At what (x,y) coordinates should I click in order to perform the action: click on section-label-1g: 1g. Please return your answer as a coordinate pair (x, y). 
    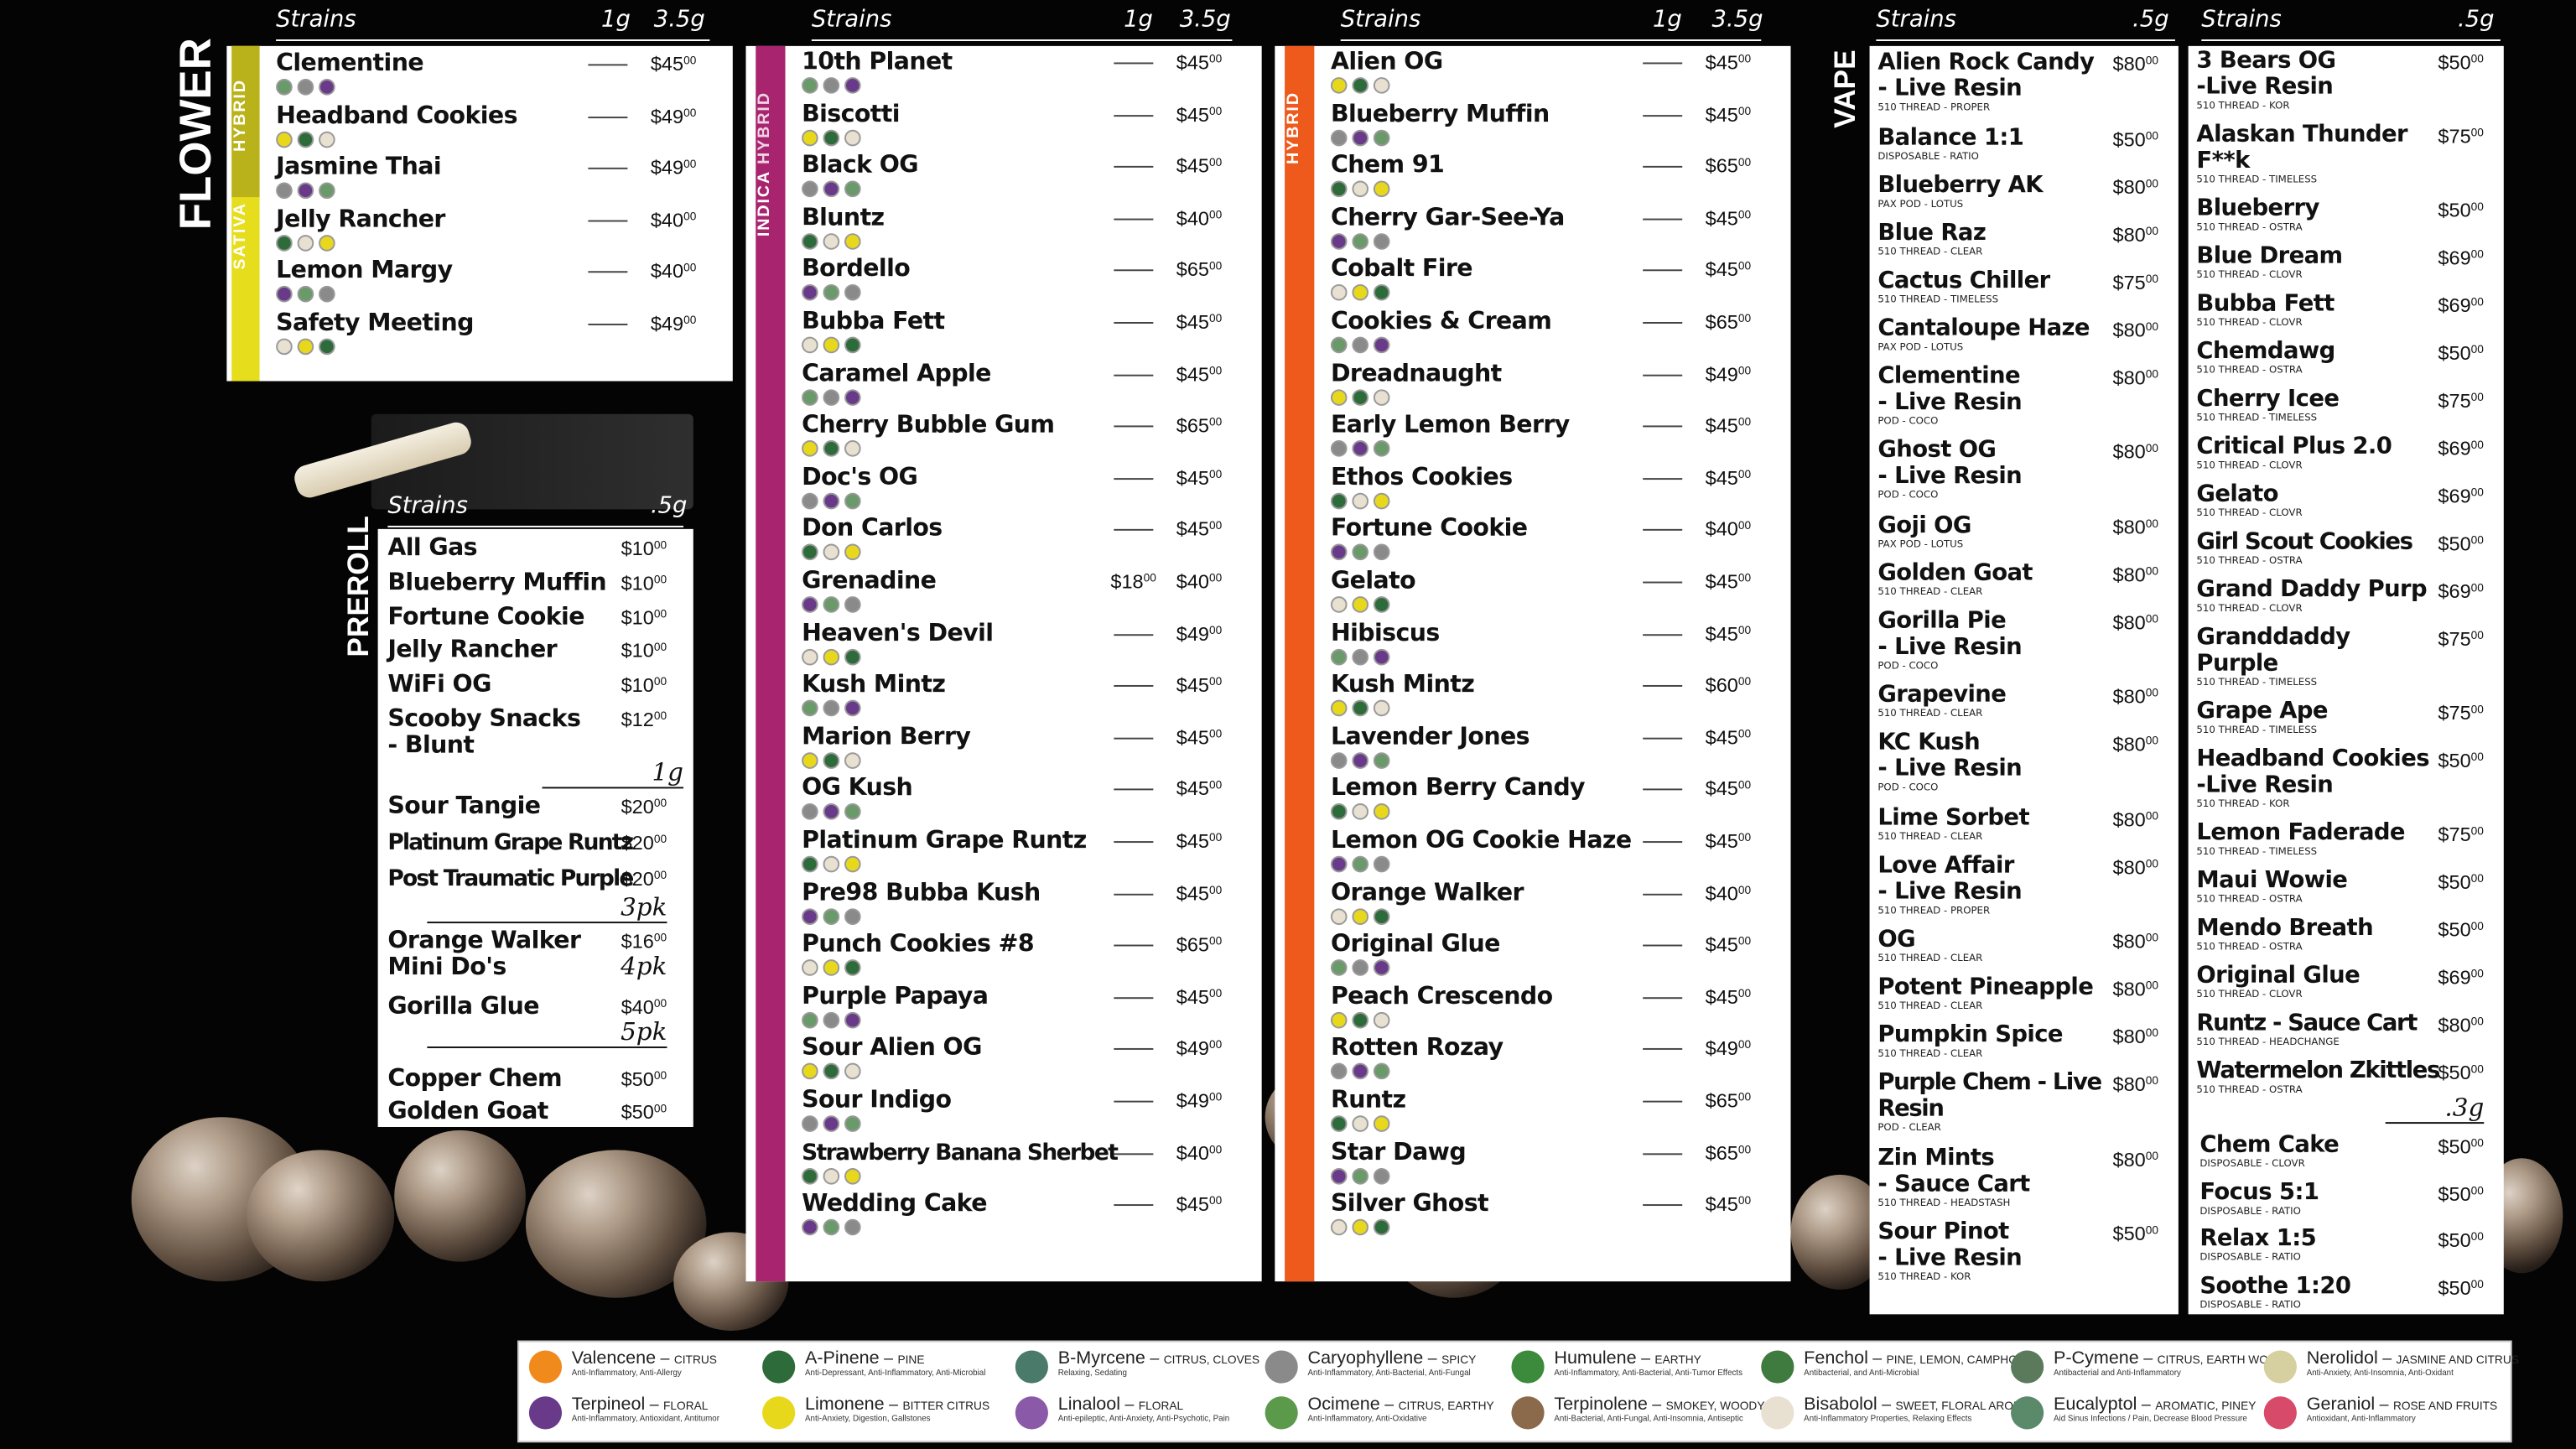
    Looking at the image, I should click on (613, 773).